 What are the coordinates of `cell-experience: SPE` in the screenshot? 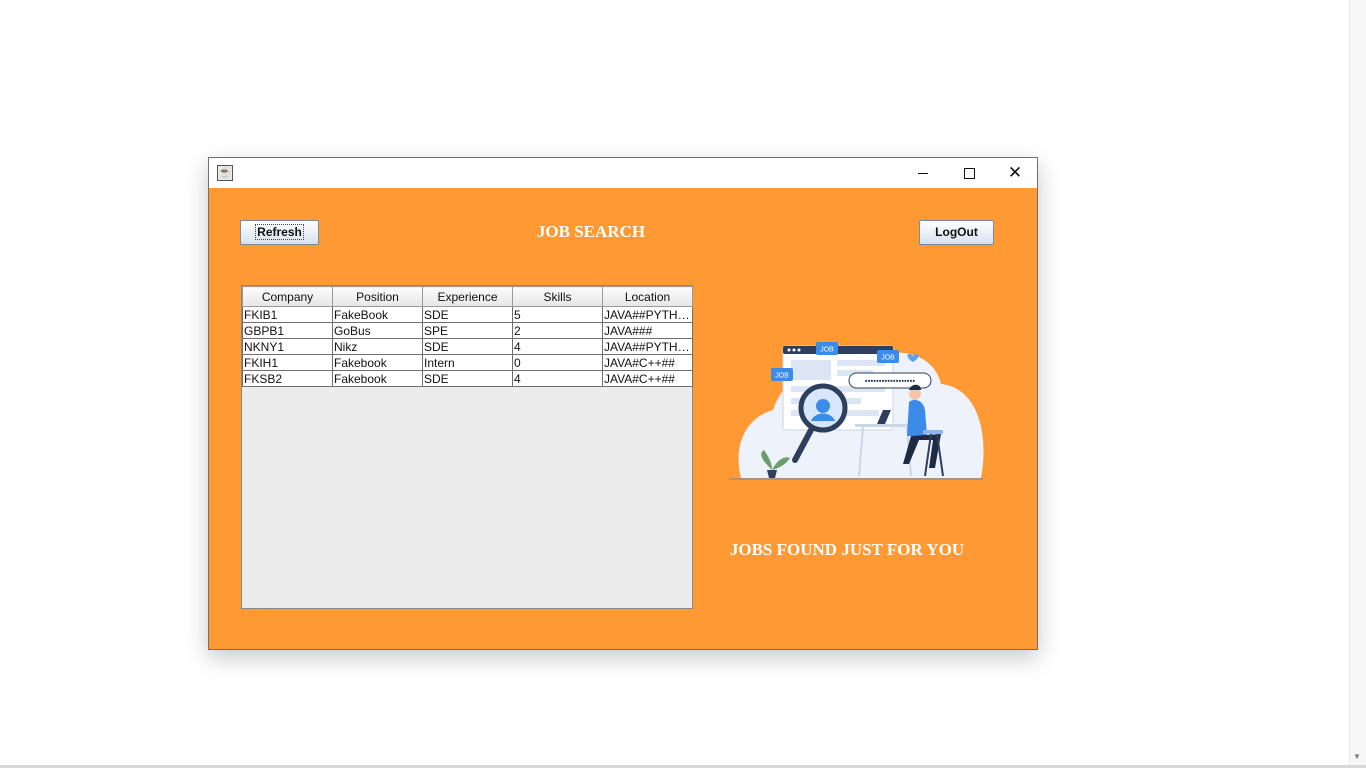 It's located at (467, 330).